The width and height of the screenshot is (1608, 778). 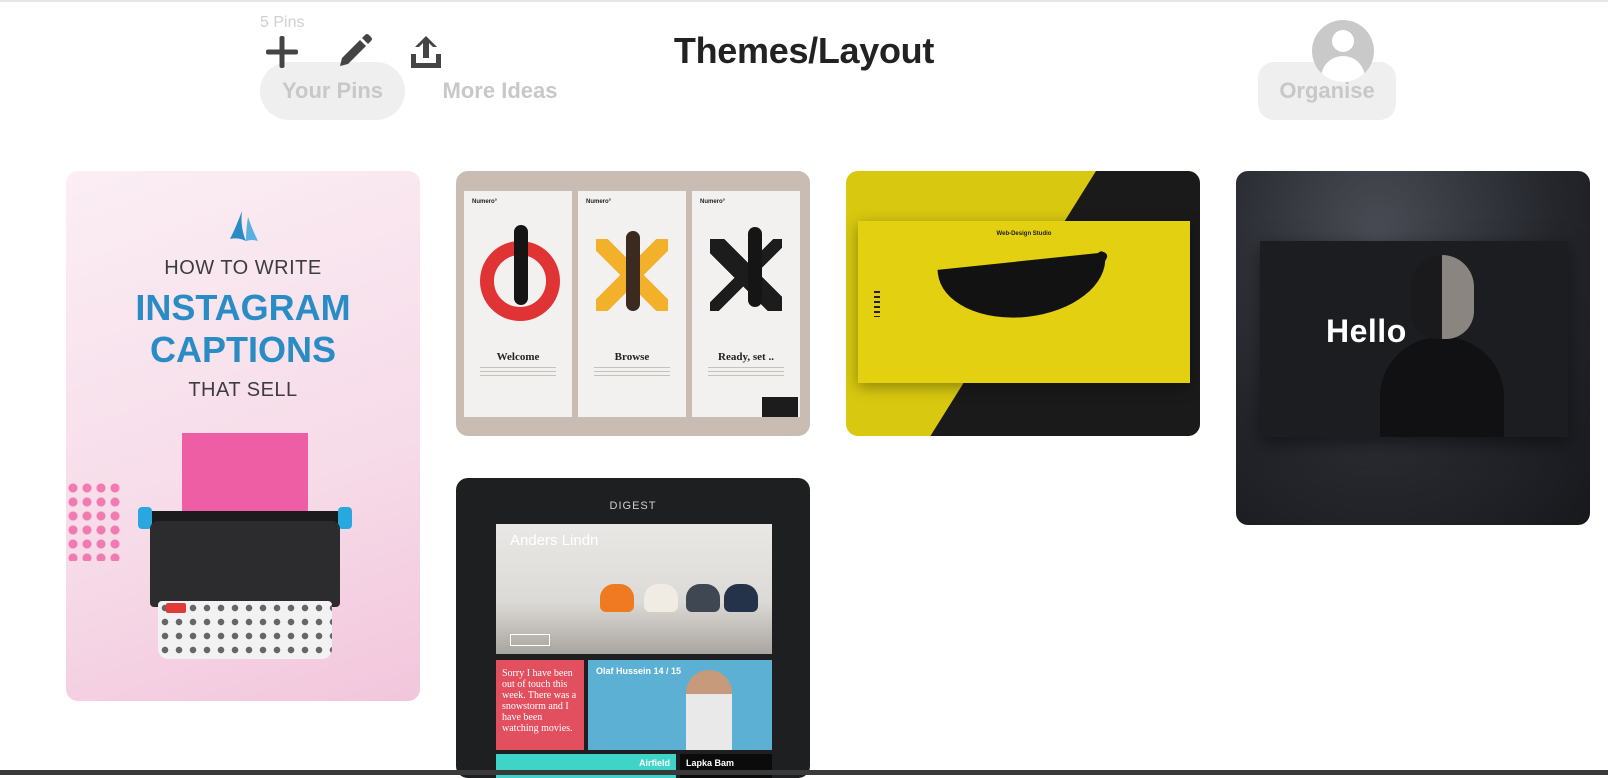 I want to click on screen-cta-button, so click(x=780, y=407).